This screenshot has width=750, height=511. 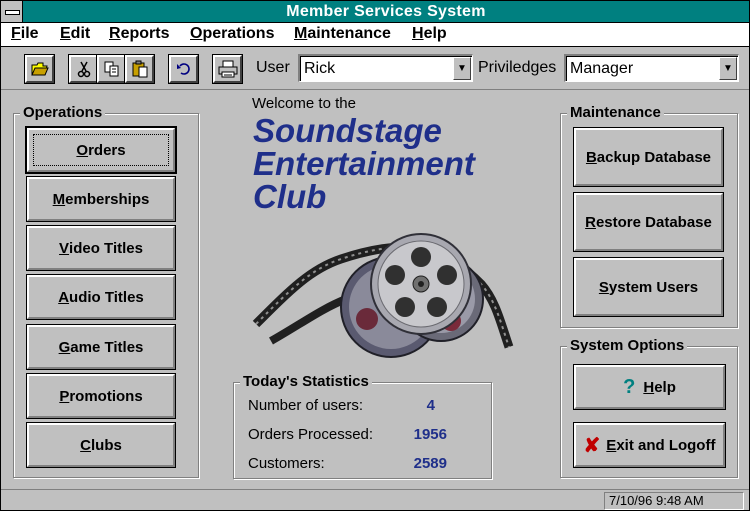 I want to click on promotions-button: Promotions, so click(x=101, y=396).